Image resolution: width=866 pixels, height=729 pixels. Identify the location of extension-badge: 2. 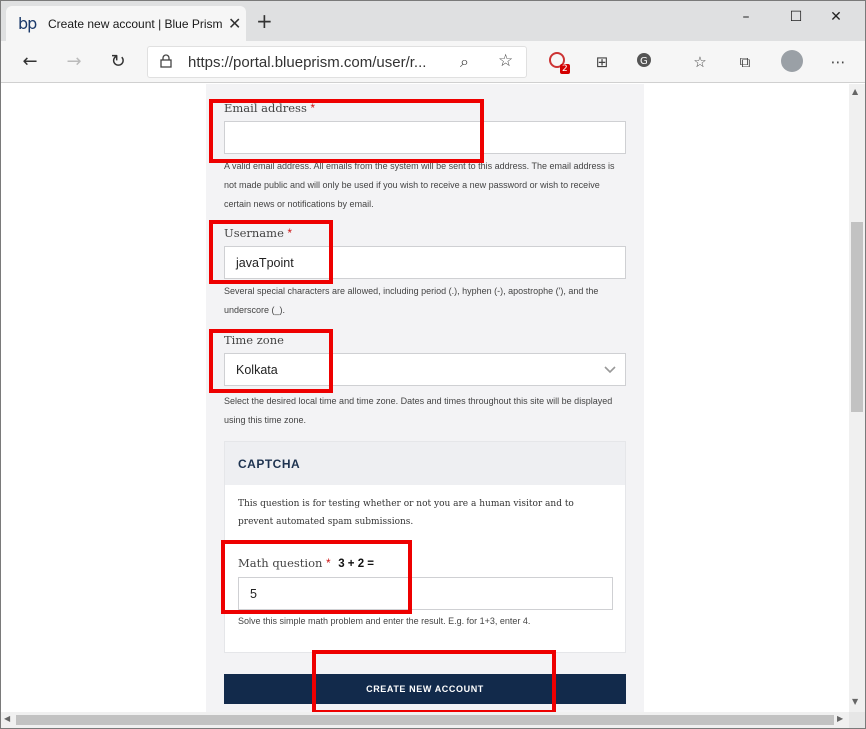
(565, 69).